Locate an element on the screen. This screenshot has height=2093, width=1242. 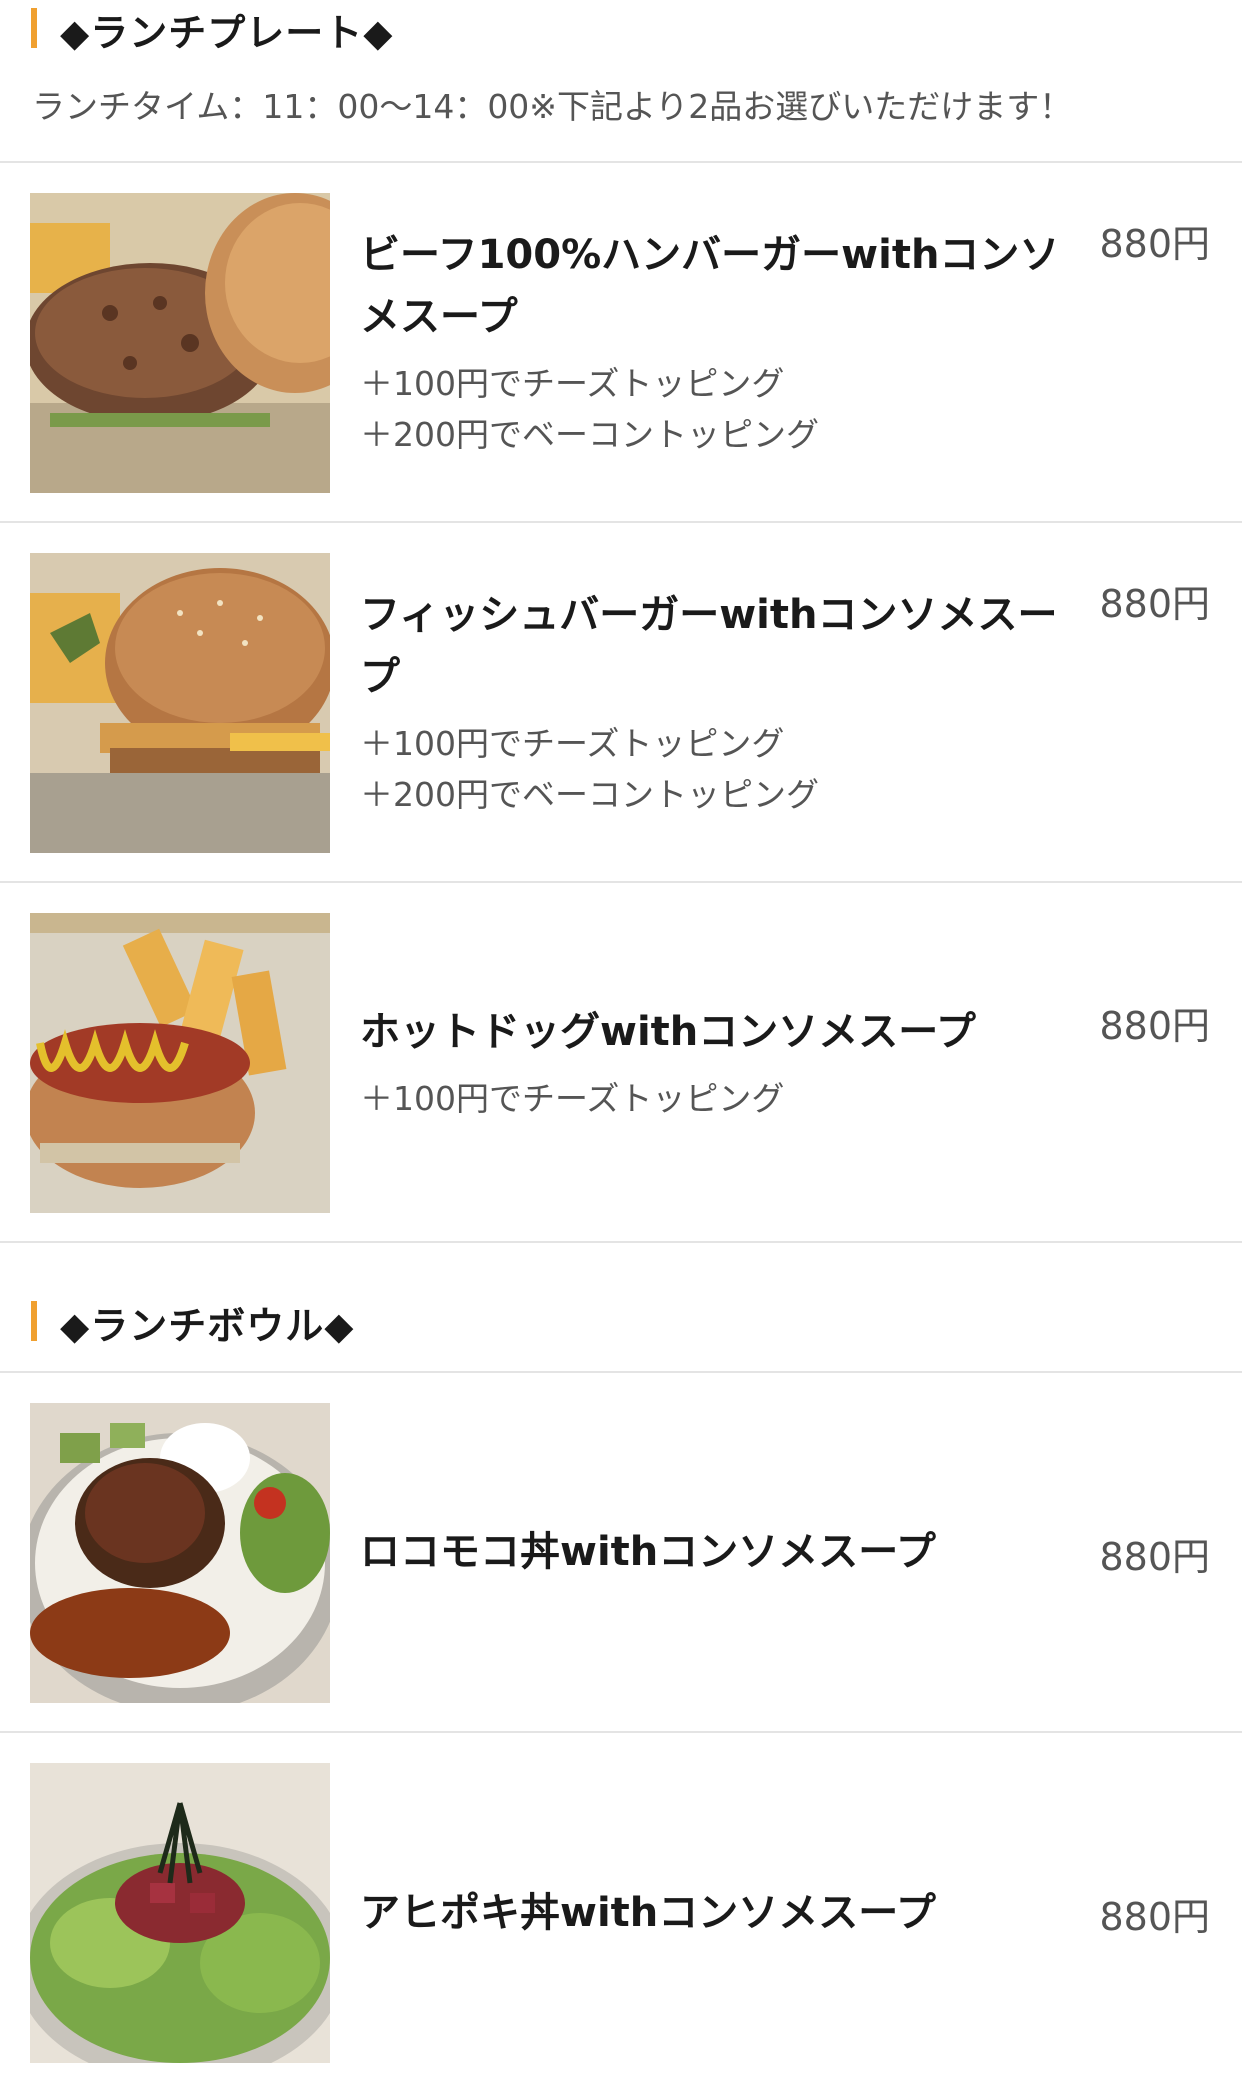
item-name: アヒポキ丼withコンソメスープ is located at coordinates (648, 1913).